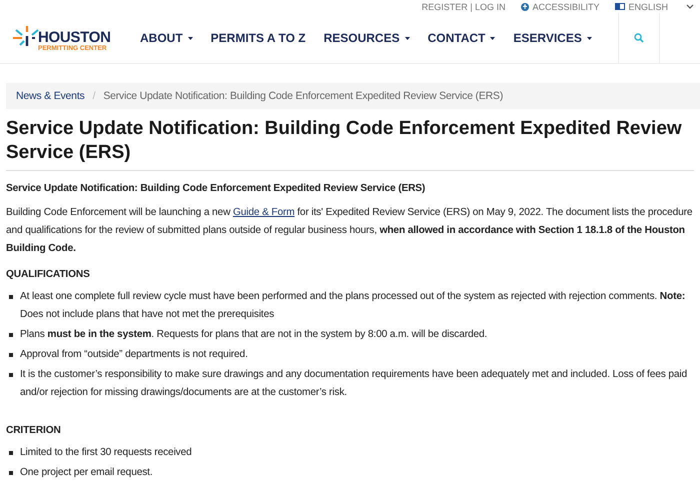 This screenshot has width=700, height=500. I want to click on section-heading: QUALIFICATIONS, so click(48, 275).